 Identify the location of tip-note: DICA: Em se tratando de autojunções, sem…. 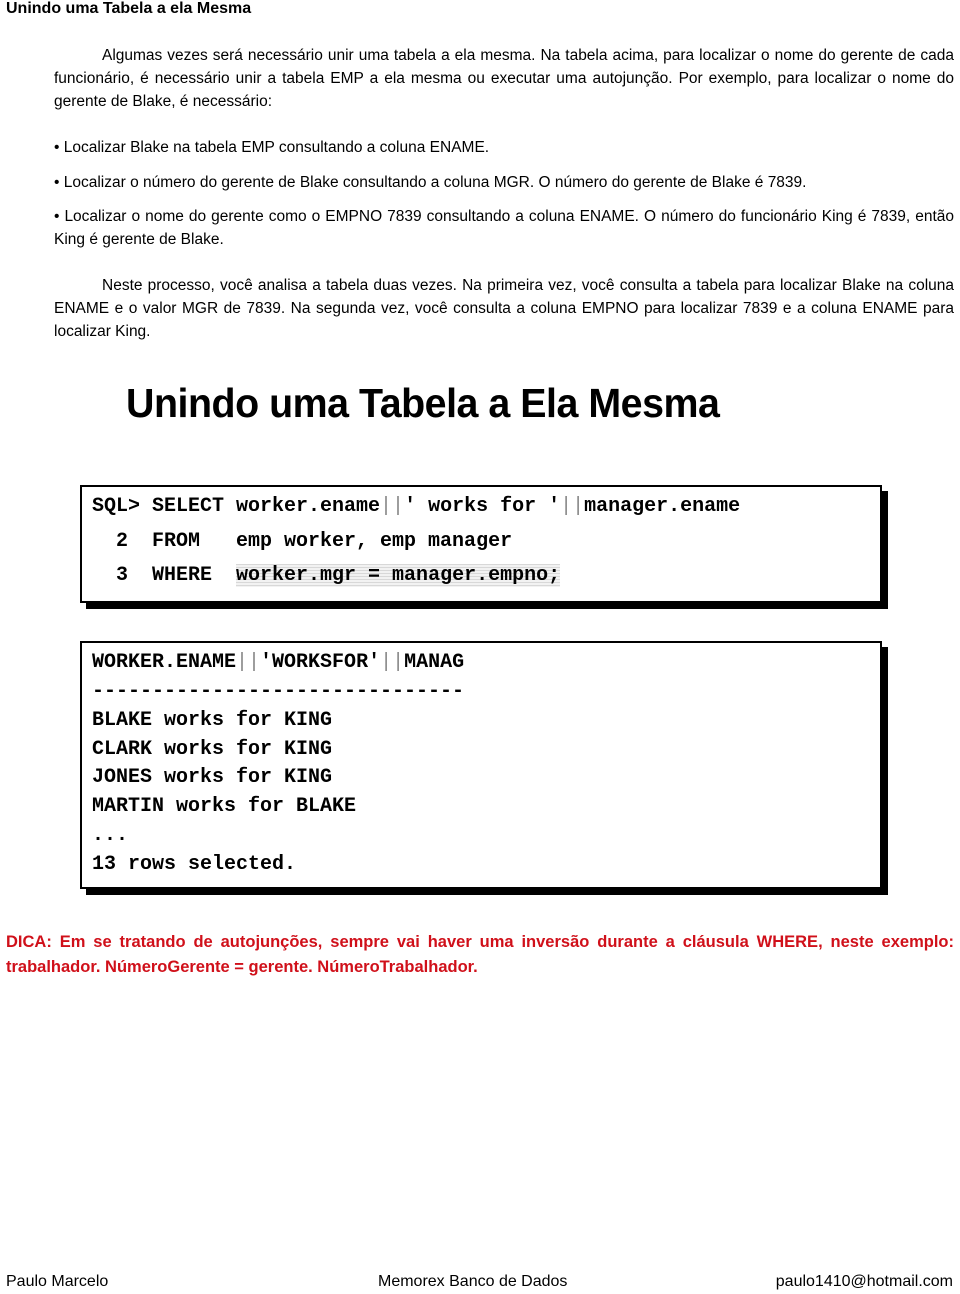
(480, 954).